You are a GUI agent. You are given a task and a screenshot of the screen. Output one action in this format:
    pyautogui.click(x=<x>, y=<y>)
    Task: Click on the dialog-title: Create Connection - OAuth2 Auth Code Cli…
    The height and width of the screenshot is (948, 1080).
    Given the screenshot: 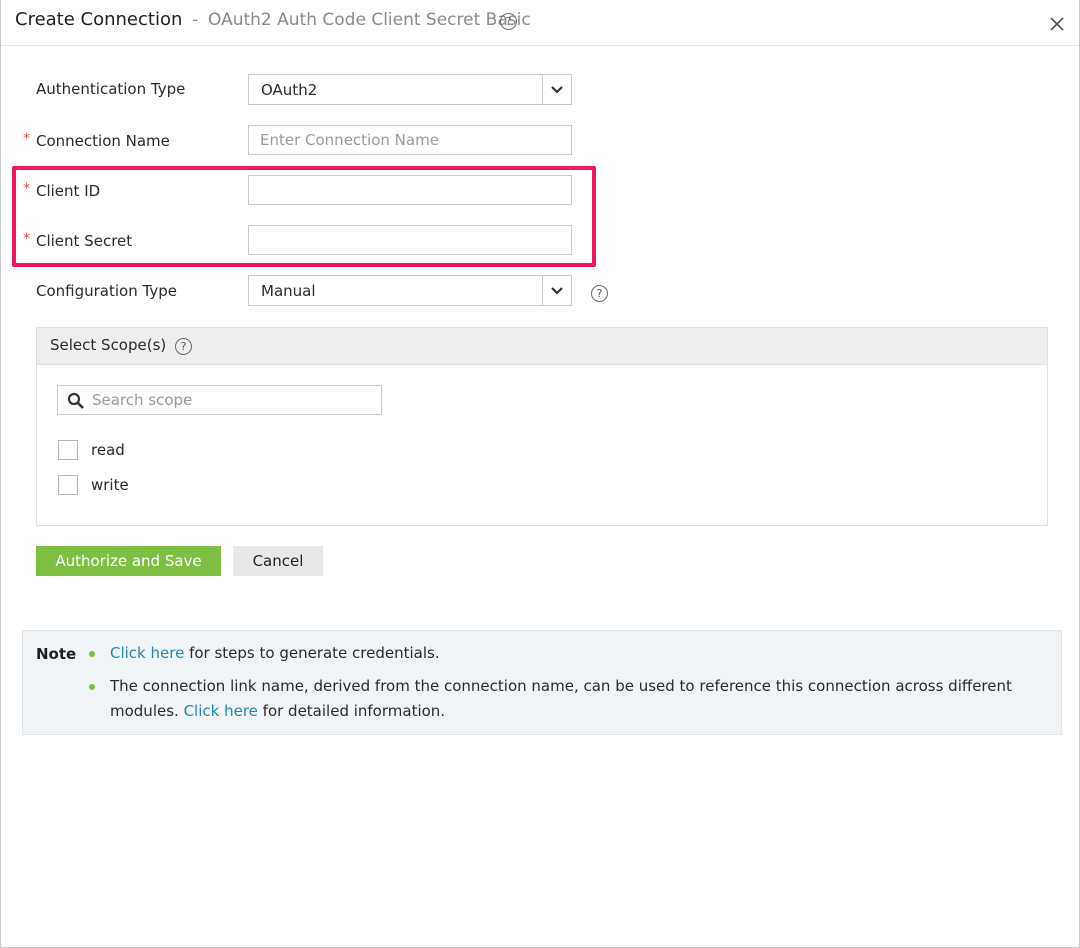 What is the action you would take?
    pyautogui.click(x=273, y=19)
    